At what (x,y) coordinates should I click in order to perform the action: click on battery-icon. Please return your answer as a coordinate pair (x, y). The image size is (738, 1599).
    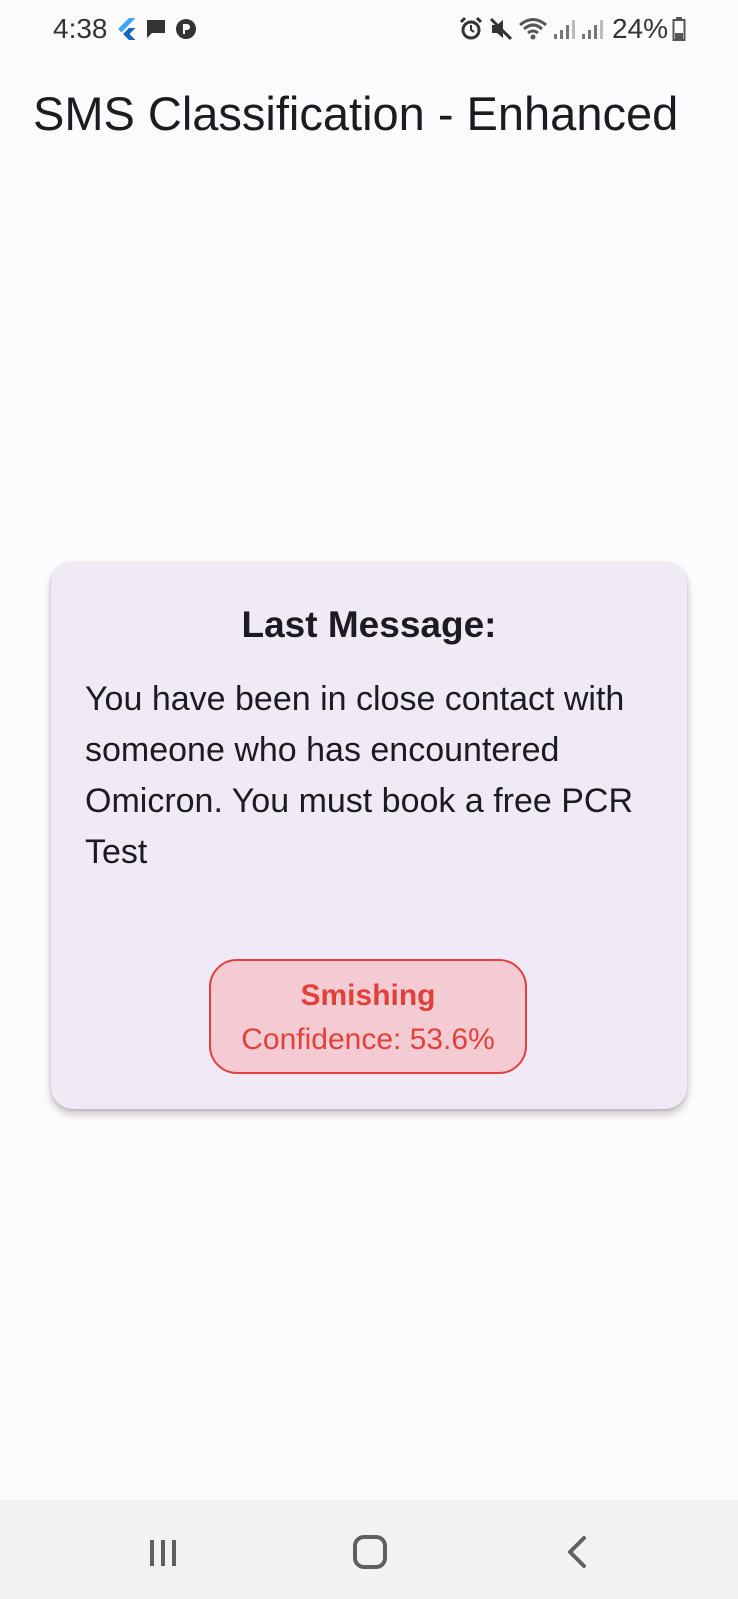
    Looking at the image, I should click on (679, 29).